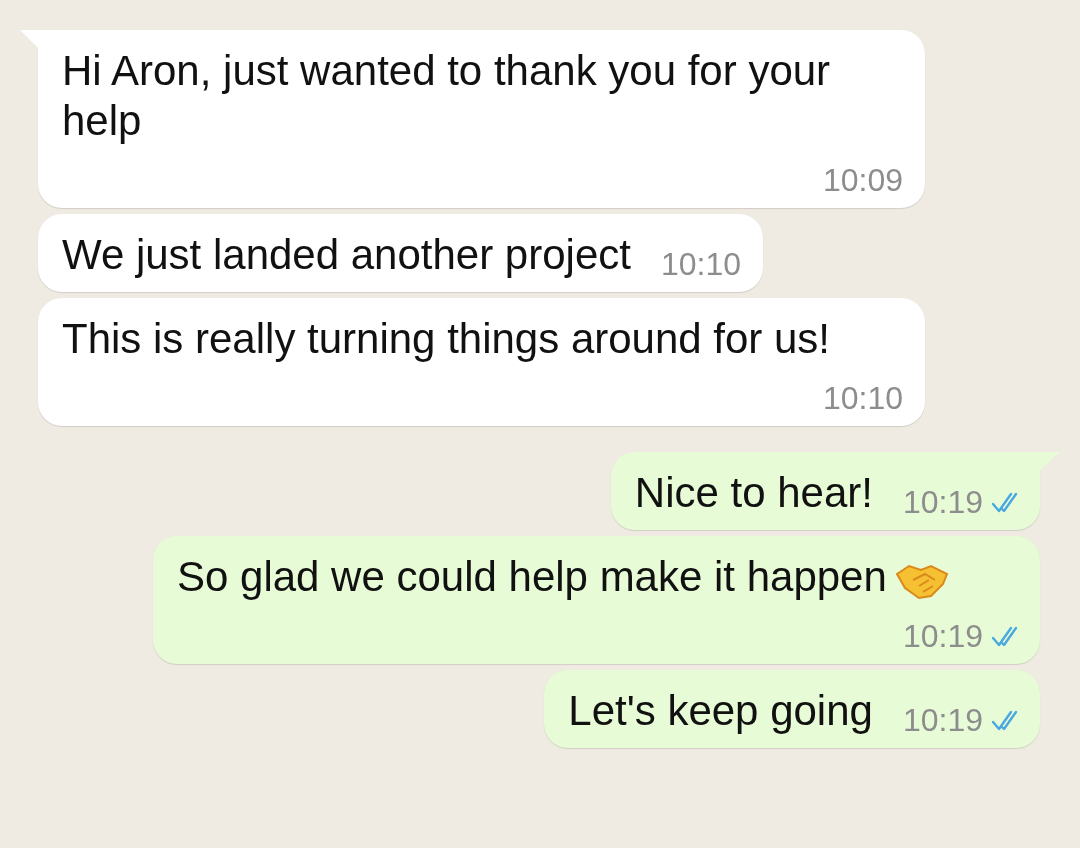 The image size is (1080, 848). I want to click on message-text: We just landed another project, so click(346, 255).